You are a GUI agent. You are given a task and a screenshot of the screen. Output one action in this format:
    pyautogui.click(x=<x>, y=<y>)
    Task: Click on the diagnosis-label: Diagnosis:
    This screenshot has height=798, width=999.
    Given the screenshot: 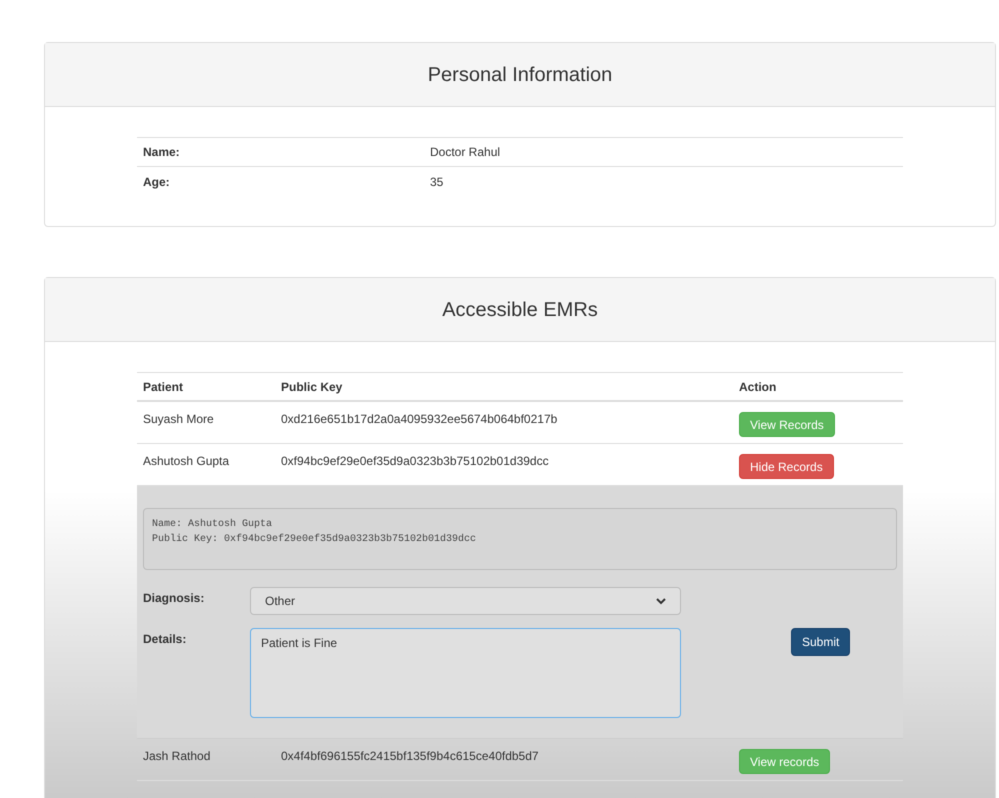 What is the action you would take?
    pyautogui.click(x=174, y=598)
    